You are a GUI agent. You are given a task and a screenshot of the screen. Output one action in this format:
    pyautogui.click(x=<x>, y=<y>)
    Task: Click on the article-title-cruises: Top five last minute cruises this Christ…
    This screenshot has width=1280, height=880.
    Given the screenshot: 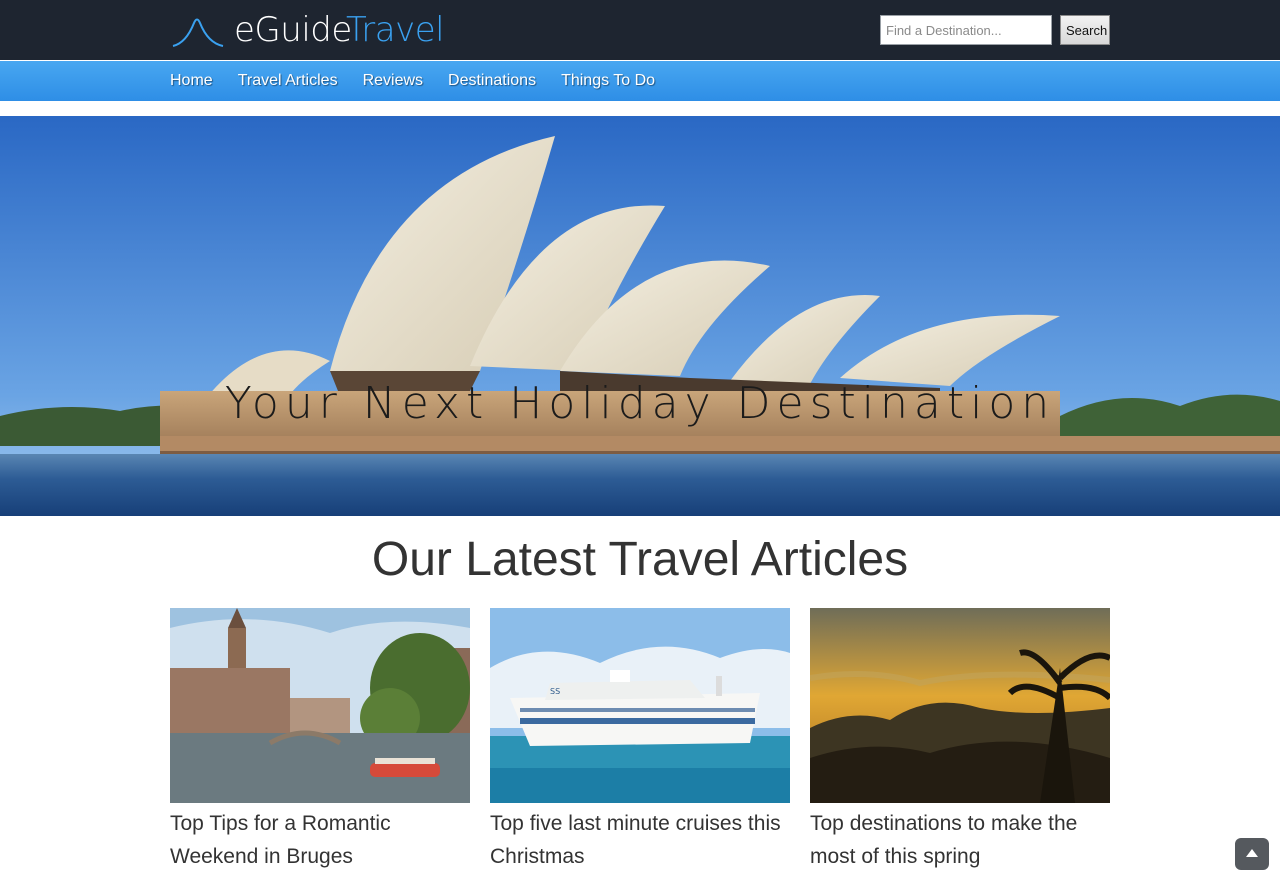 What is the action you would take?
    pyautogui.click(x=640, y=840)
    